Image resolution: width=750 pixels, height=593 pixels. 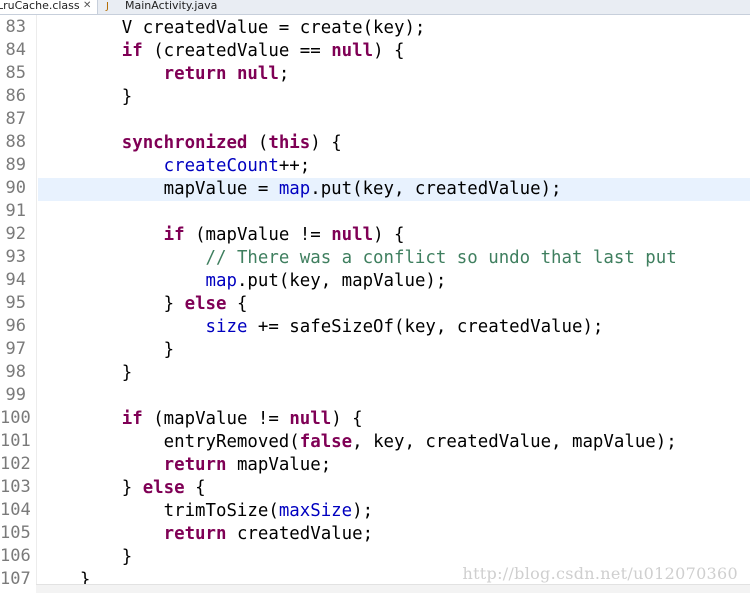 What do you see at coordinates (163, 488) in the screenshot?
I see `token-kw: else` at bounding box center [163, 488].